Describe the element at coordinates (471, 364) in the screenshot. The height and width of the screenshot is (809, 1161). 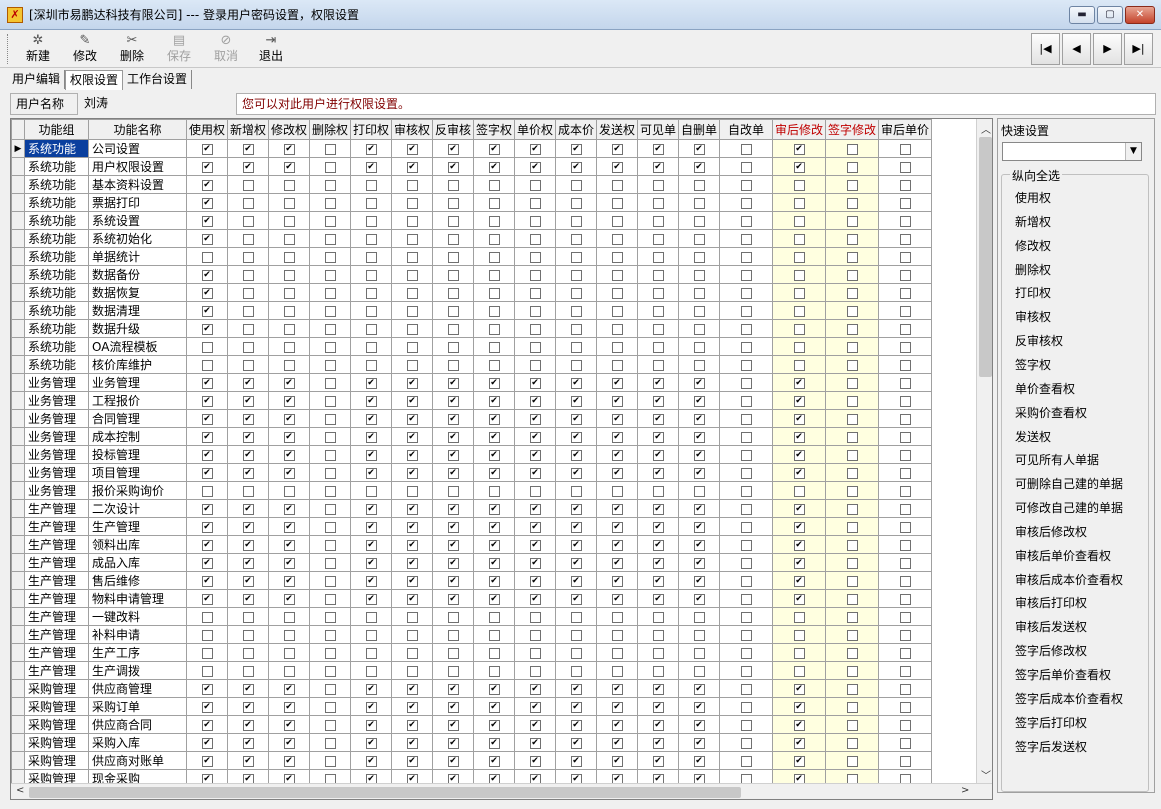
I see `table-row: 系统功能核价库维护✔✔` at that location.